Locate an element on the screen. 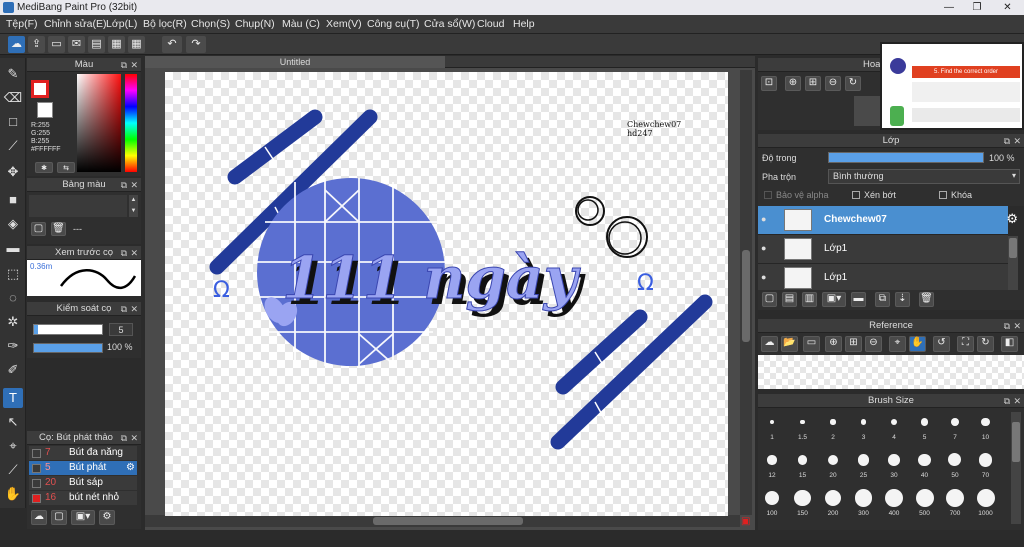 Image resolution: width=1024 pixels, height=547 pixels. brush-item: 16 bút nét nhỏ is located at coordinates (83, 498).